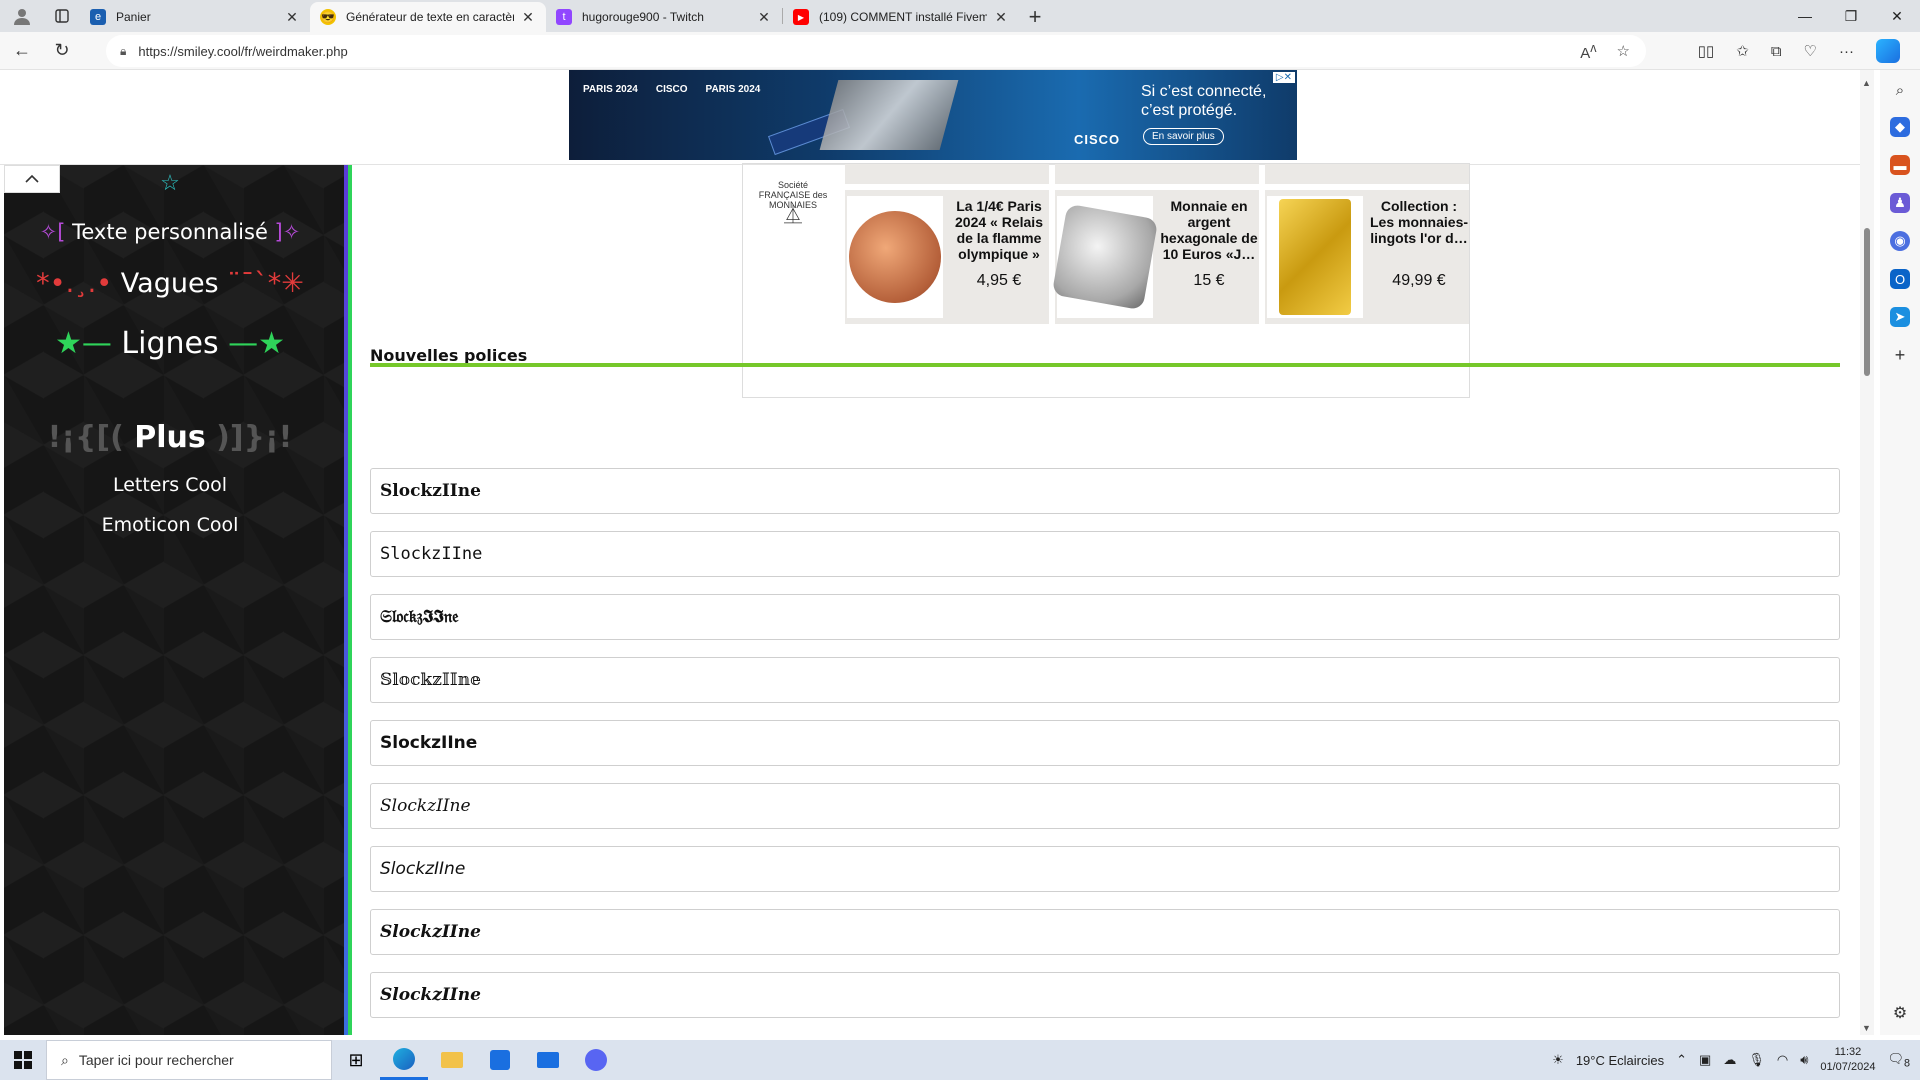 The height and width of the screenshot is (1080, 1920). Describe the element at coordinates (22, 51) in the screenshot. I see `back-icon: ←` at that location.